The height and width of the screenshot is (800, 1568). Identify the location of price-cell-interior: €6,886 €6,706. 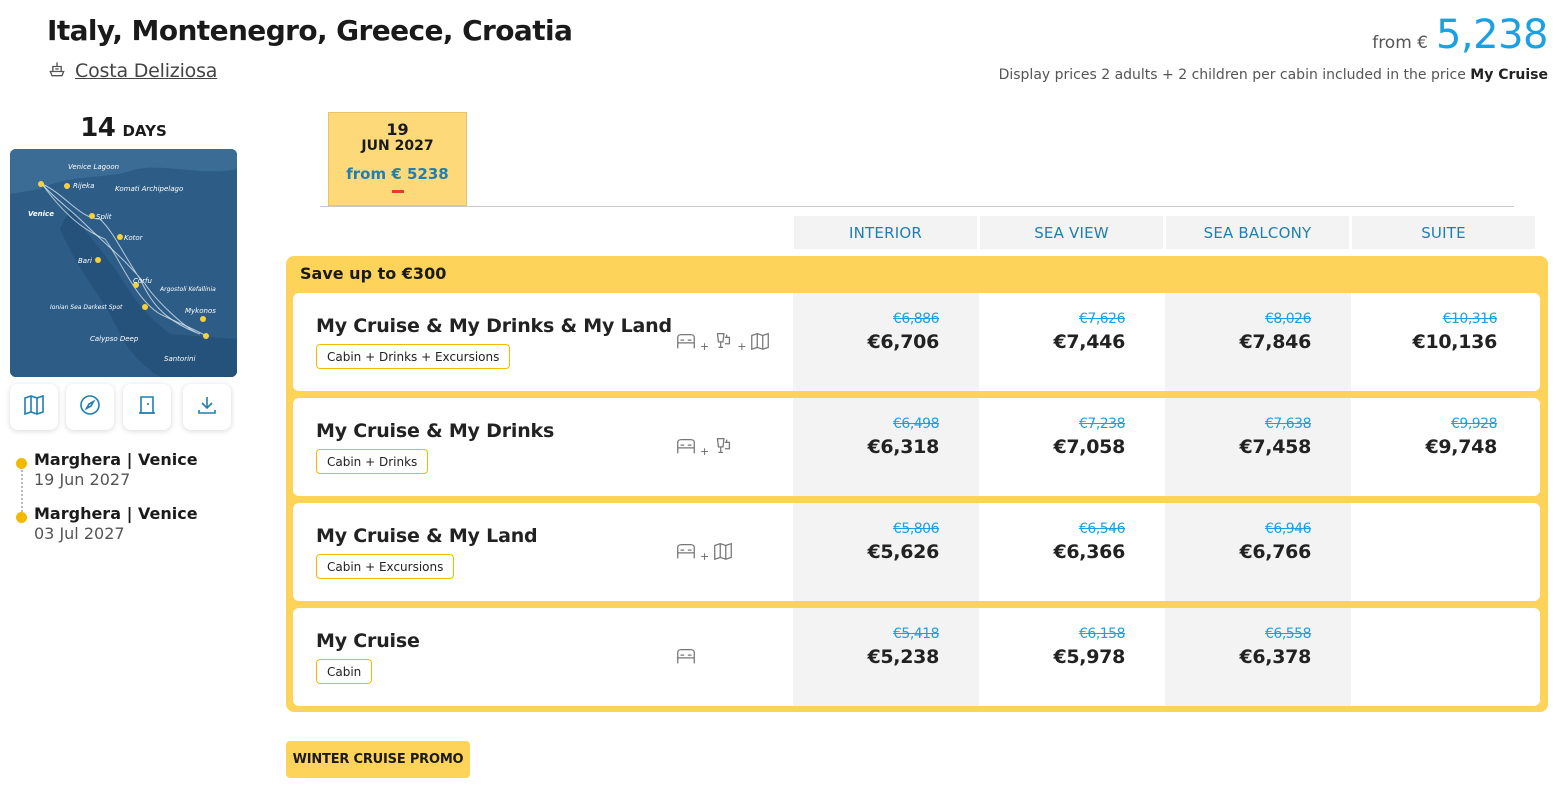
(886, 342).